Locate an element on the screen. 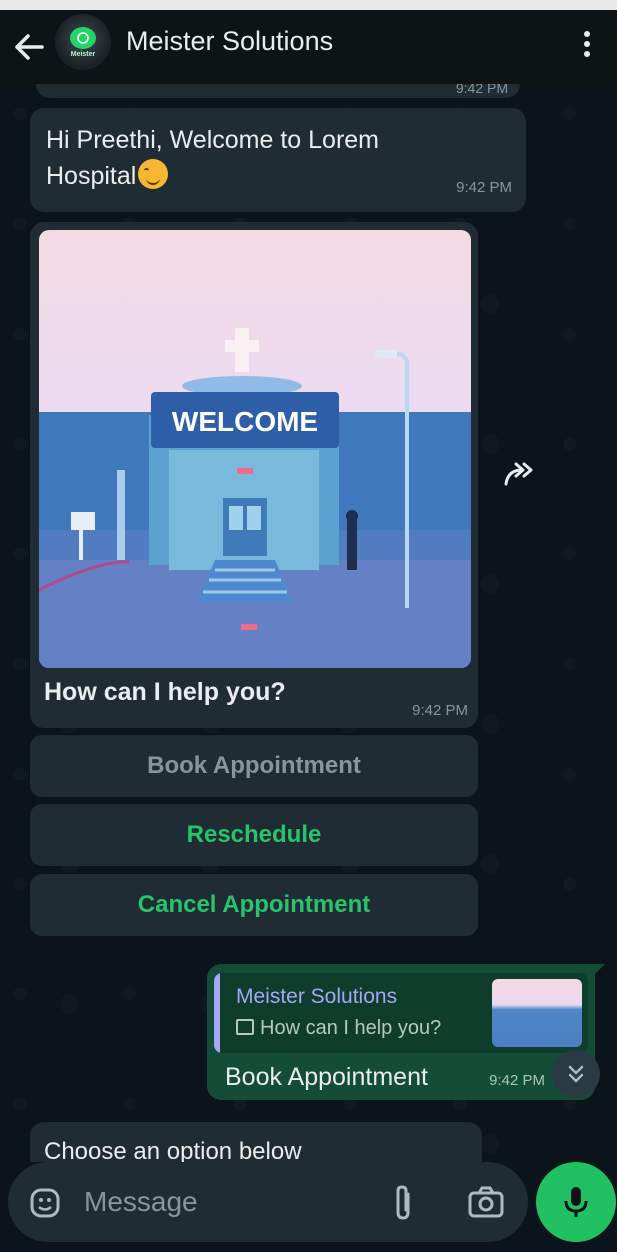  more-vert-icon is located at coordinates (587, 46).